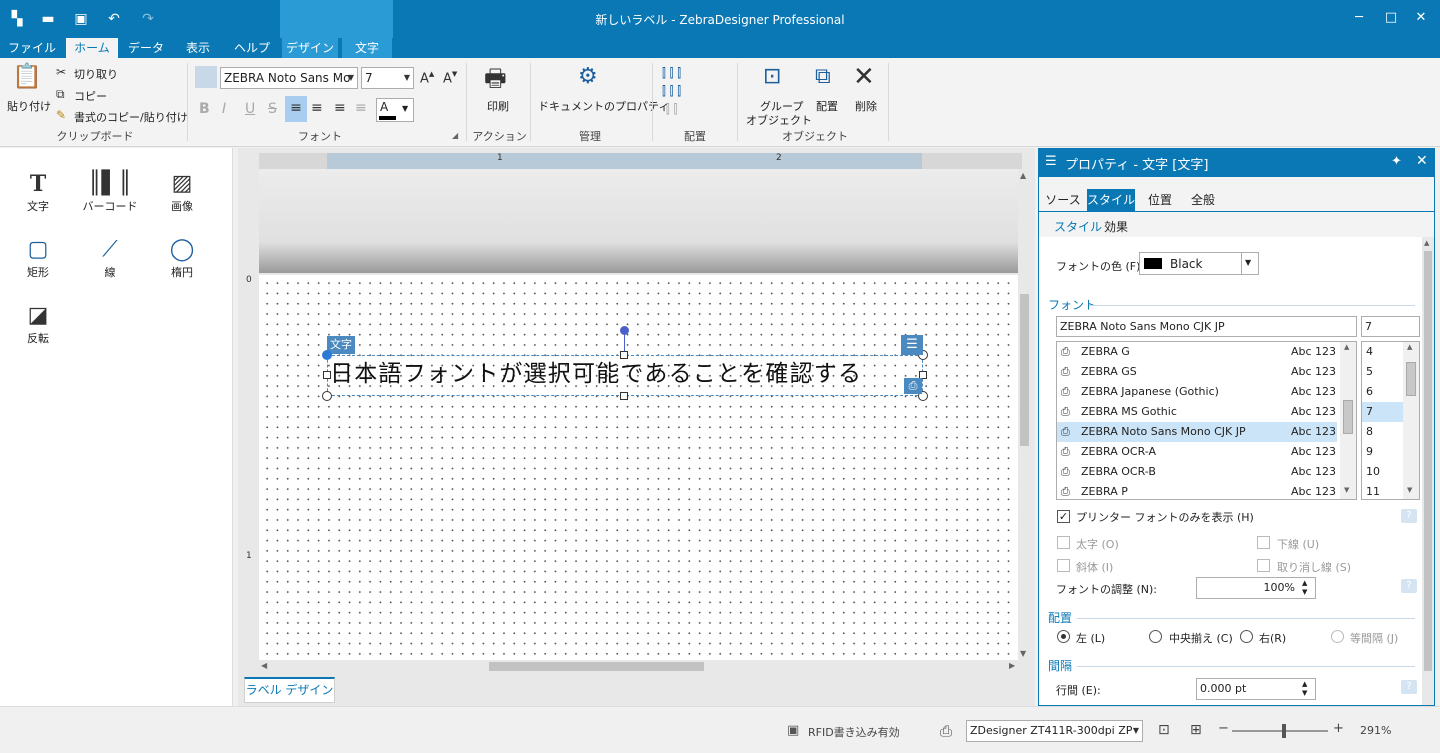 Image resolution: width=1440 pixels, height=753 pixels. Describe the element at coordinates (1382, 372) in the screenshot. I see `size-list-item: 5` at that location.